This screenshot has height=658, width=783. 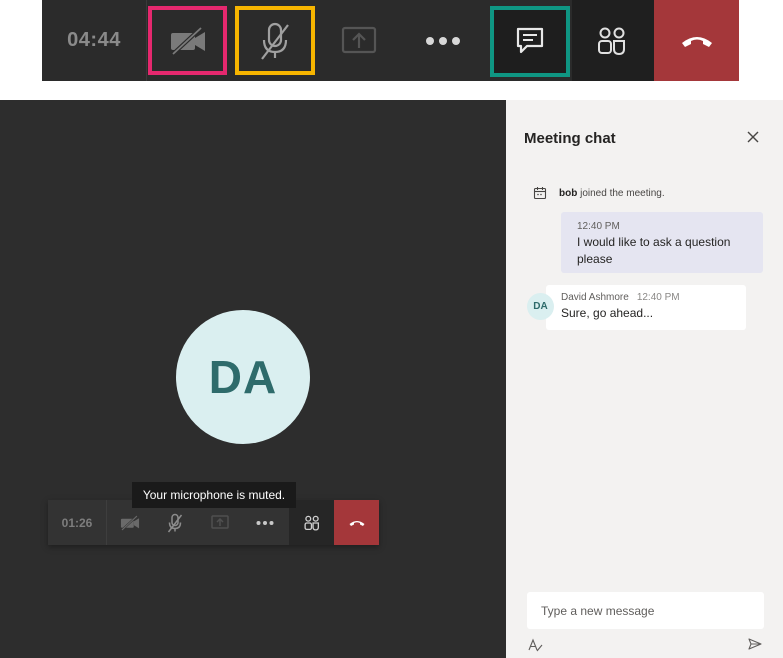 I want to click on message-meta: David Ashmore 12:40 PM, so click(x=646, y=297).